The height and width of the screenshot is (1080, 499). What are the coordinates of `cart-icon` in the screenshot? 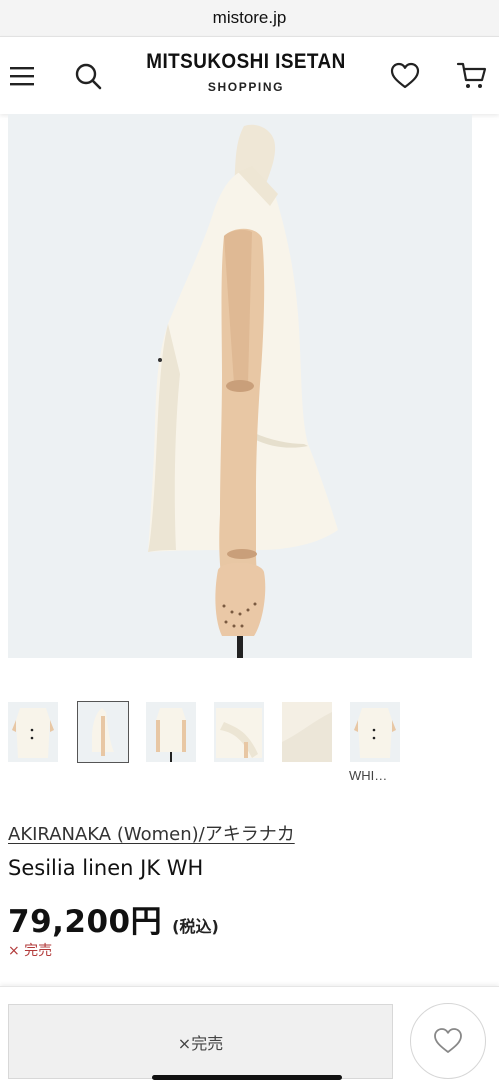 It's located at (471, 75).